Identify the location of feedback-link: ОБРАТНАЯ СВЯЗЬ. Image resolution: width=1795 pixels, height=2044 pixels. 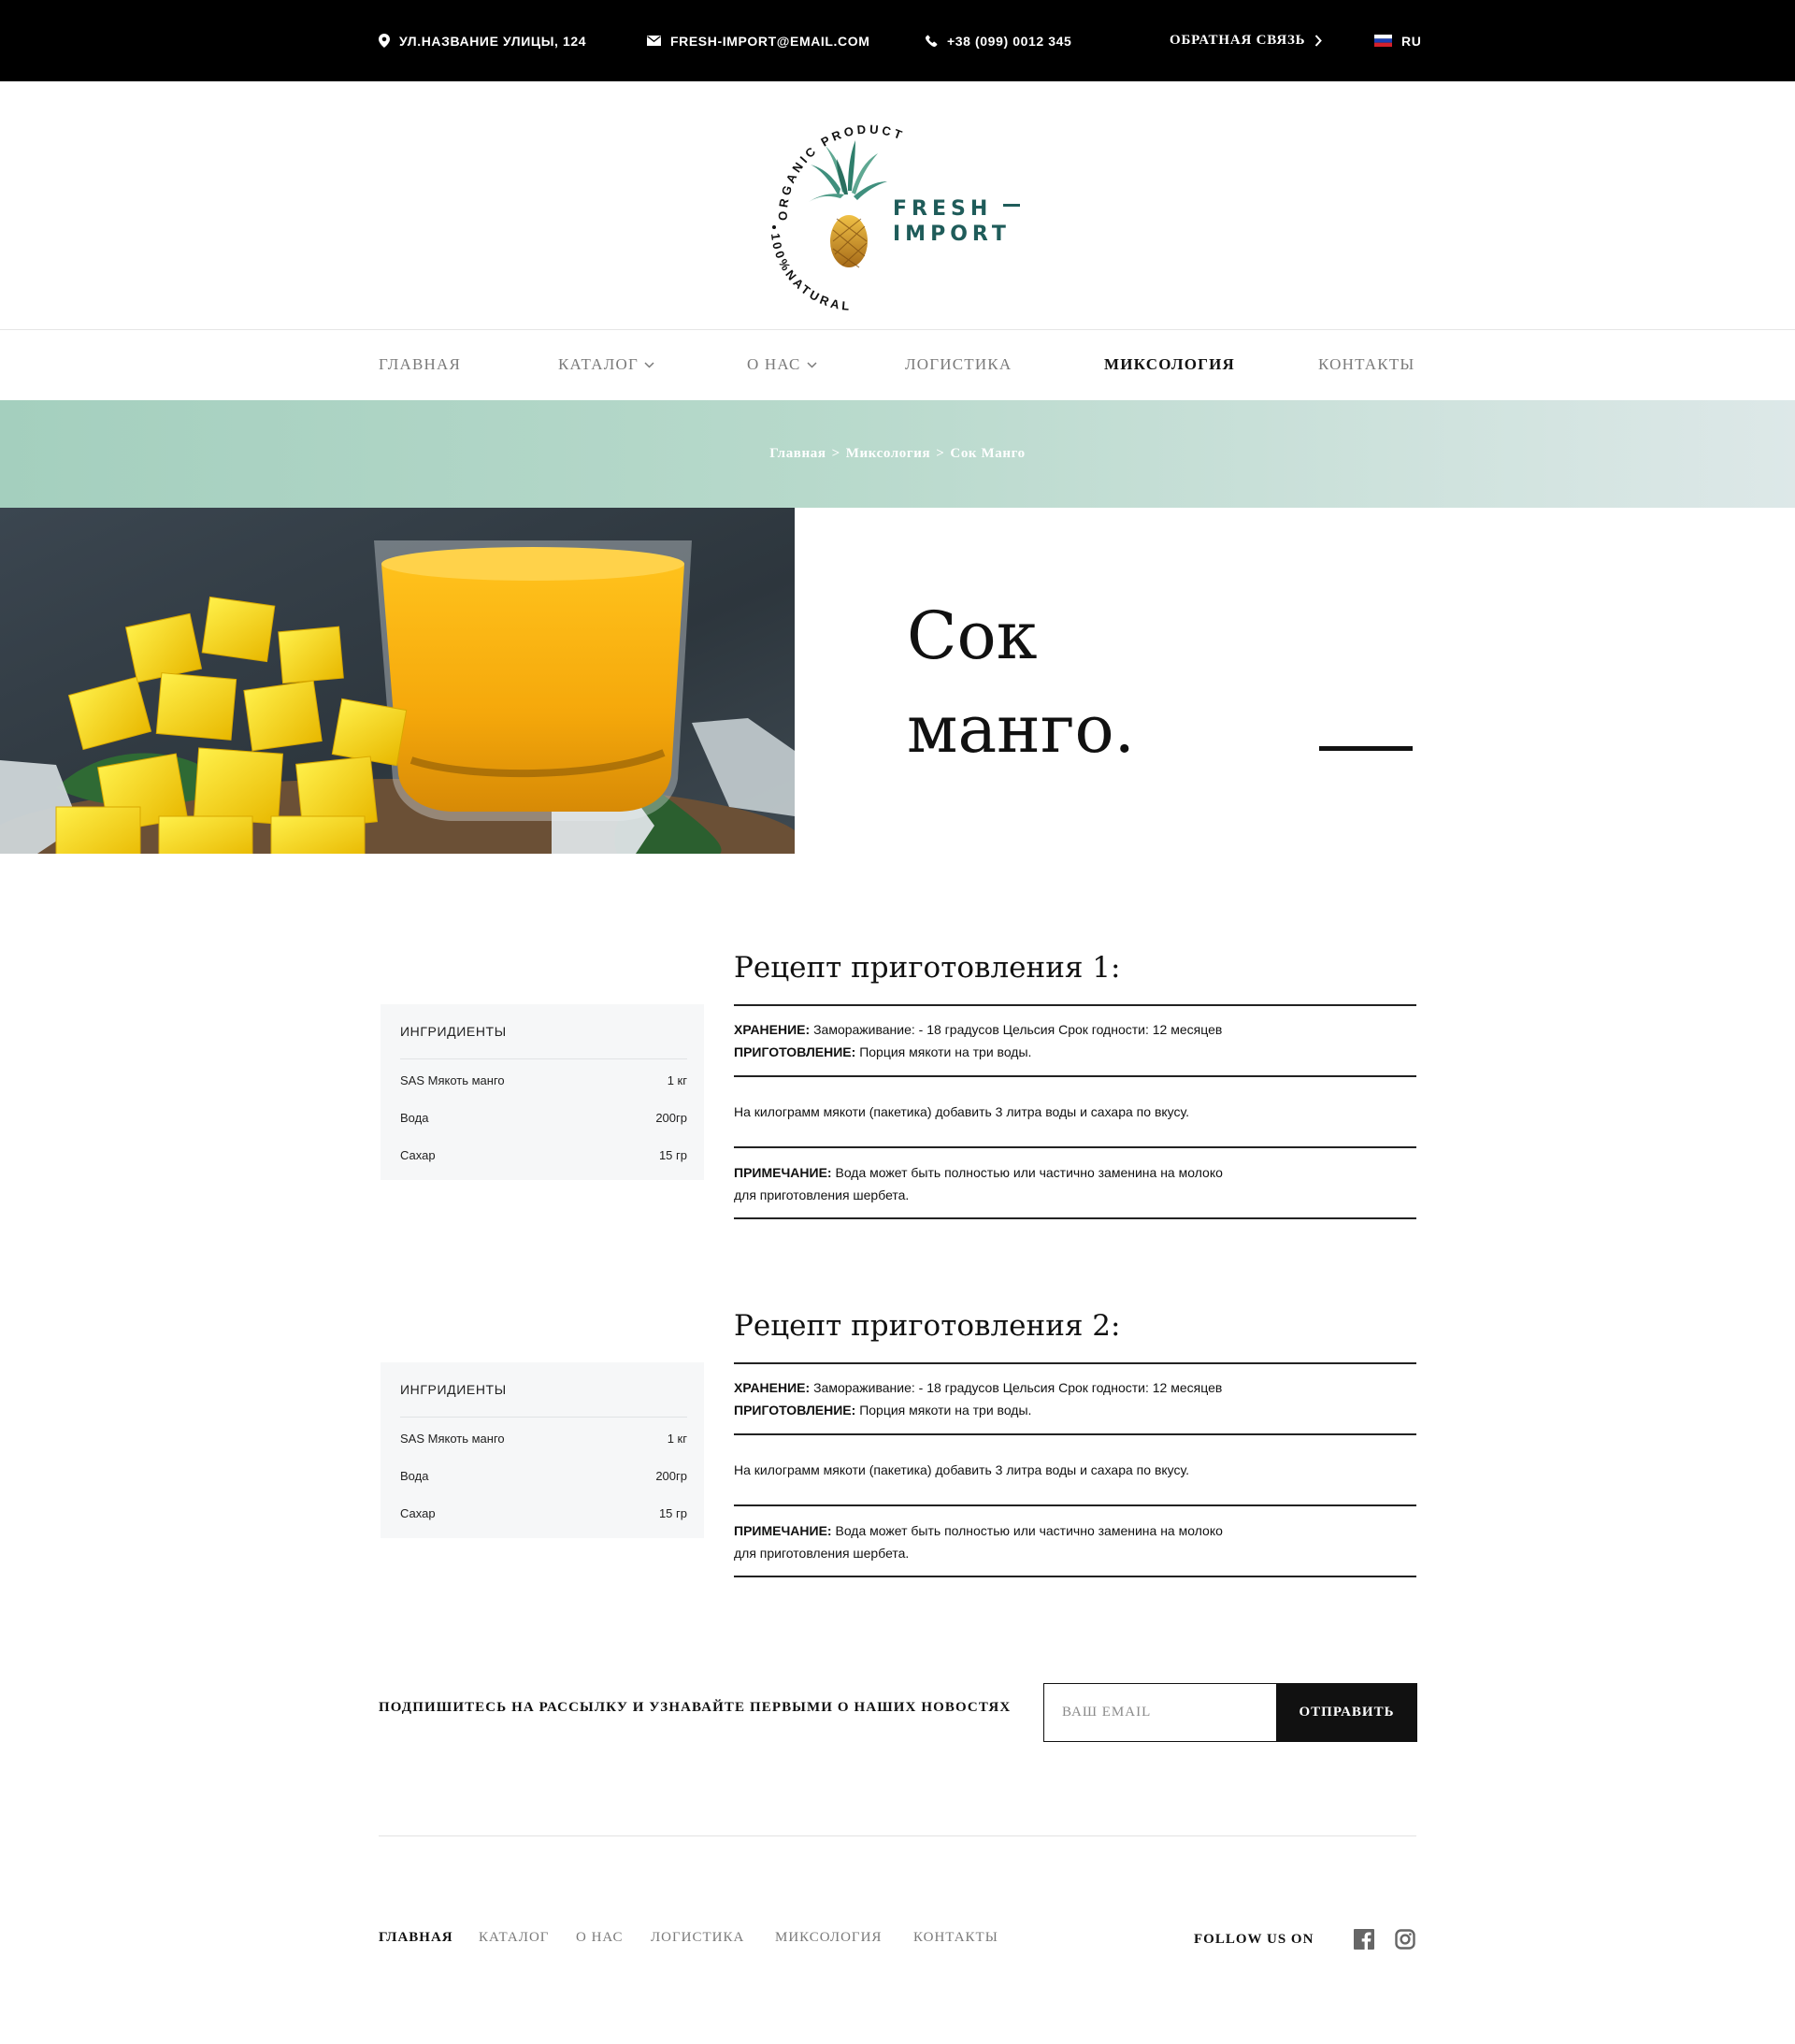
(1247, 40).